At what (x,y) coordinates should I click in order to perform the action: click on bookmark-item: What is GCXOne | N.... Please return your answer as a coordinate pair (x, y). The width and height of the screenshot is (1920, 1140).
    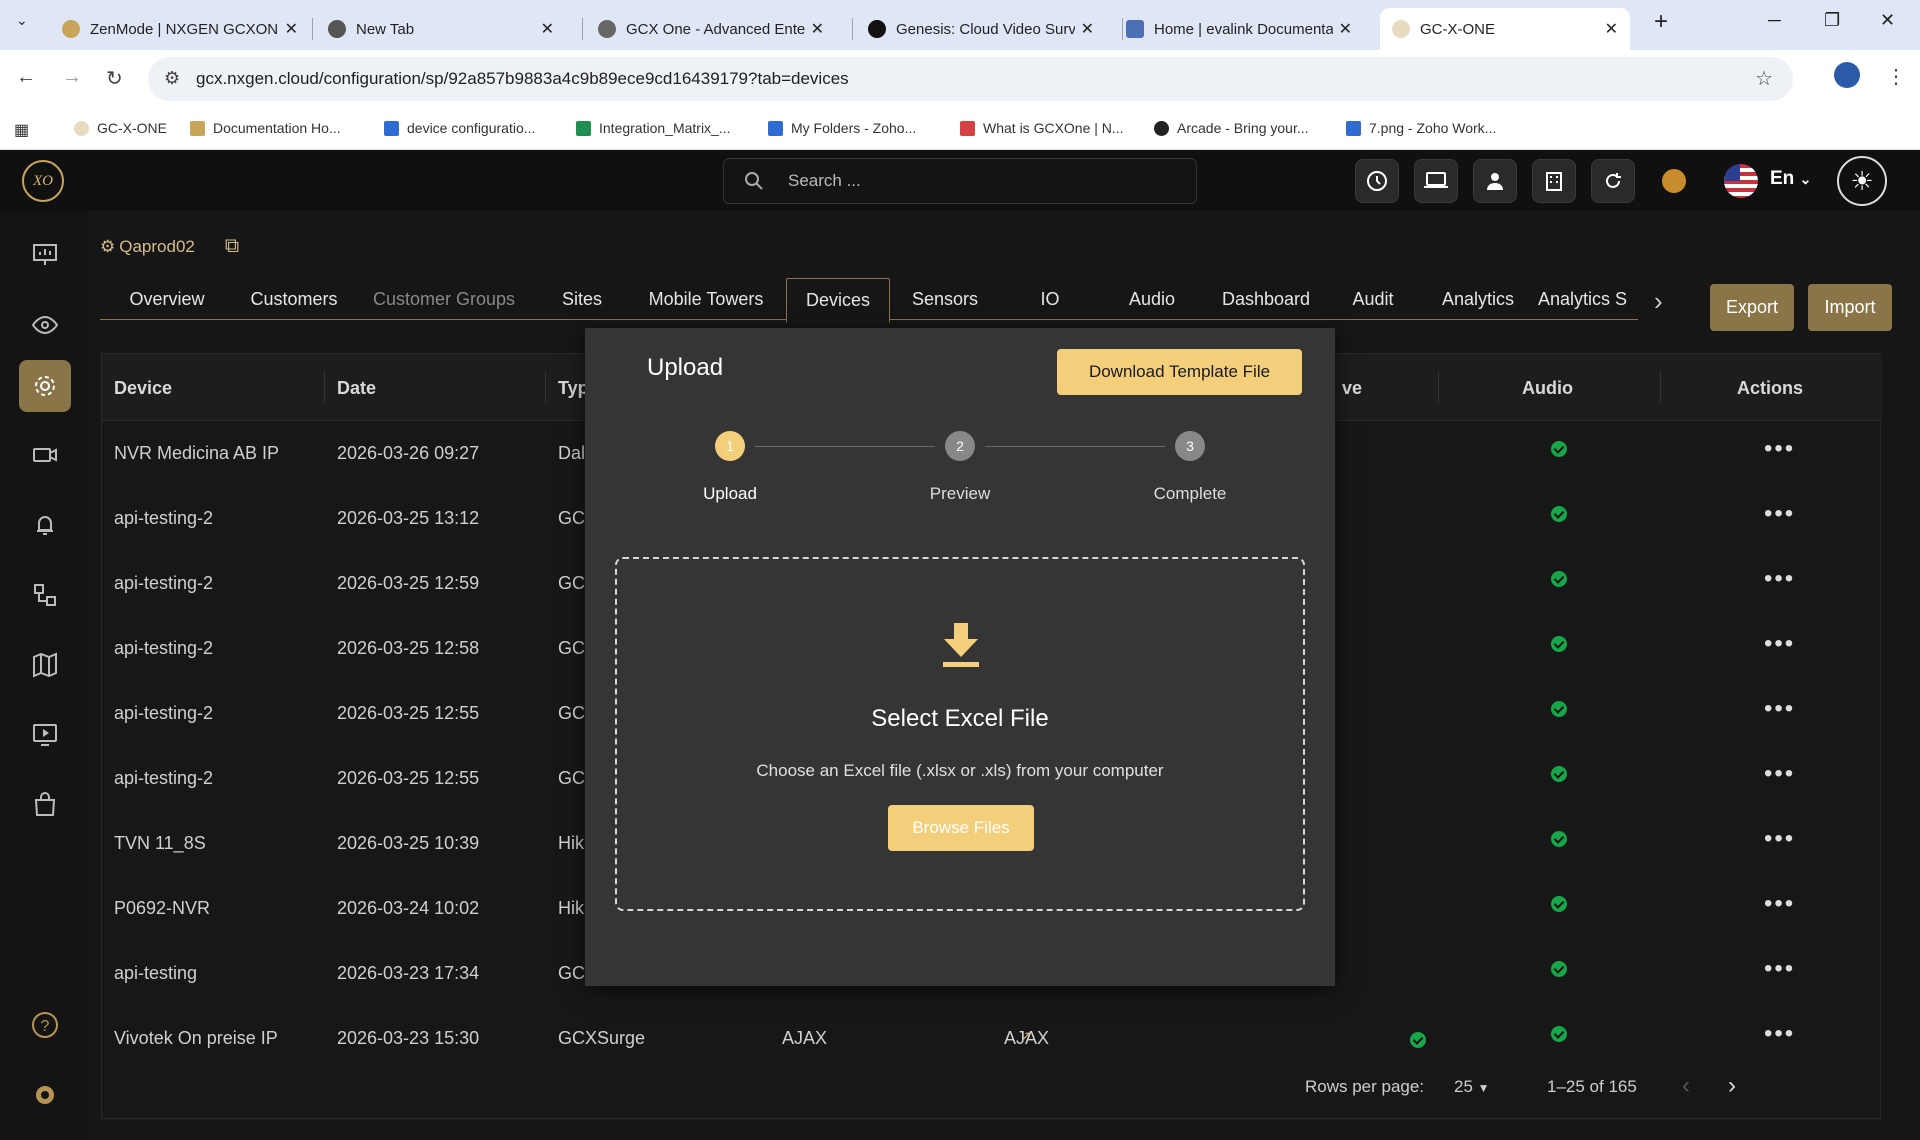
    Looking at the image, I should click on (1042, 128).